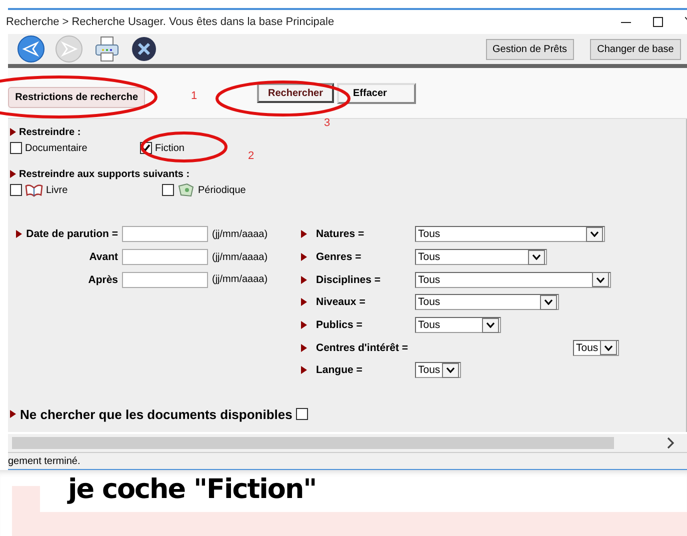 This screenshot has width=687, height=536. What do you see at coordinates (50, 132) in the screenshot?
I see `section-heading: Restreindre :` at bounding box center [50, 132].